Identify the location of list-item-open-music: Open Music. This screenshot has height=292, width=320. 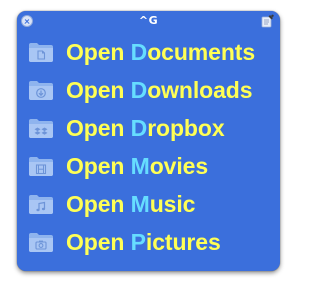
(148, 205).